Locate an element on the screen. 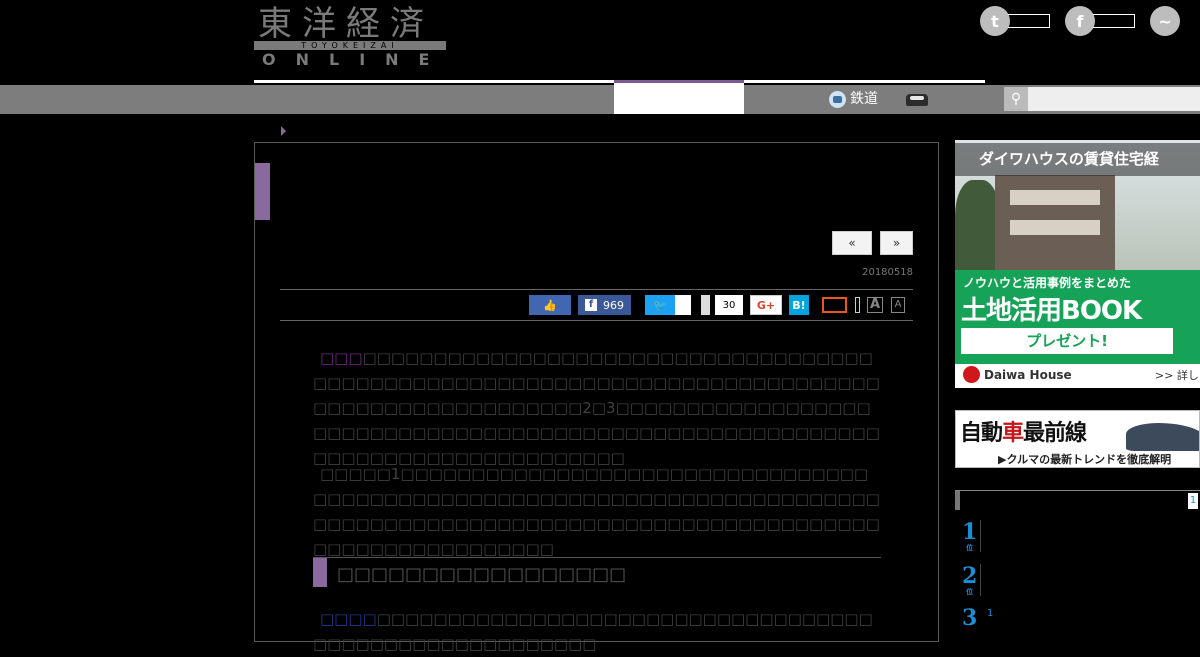  nav-item-railway: 鉄道 is located at coordinates (853, 99).